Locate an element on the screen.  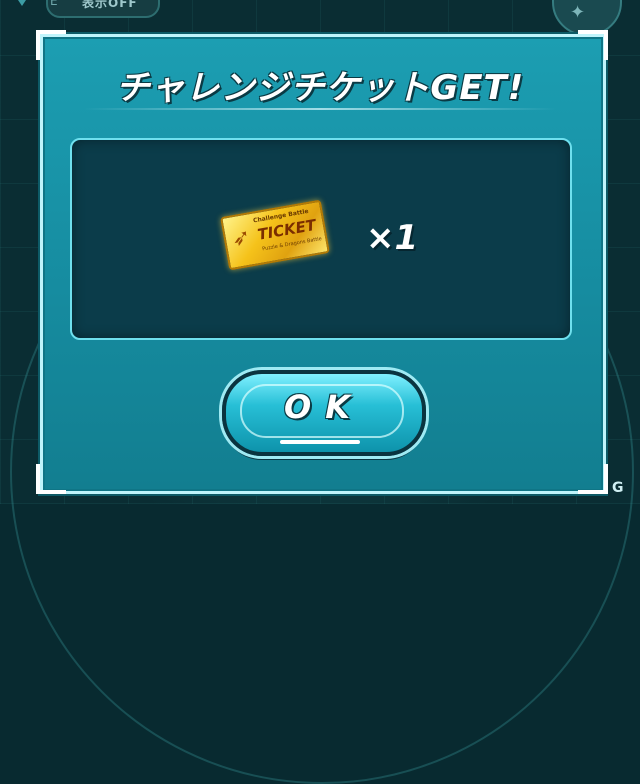
site-watermark-icon: G is located at coordinates (618, 488).